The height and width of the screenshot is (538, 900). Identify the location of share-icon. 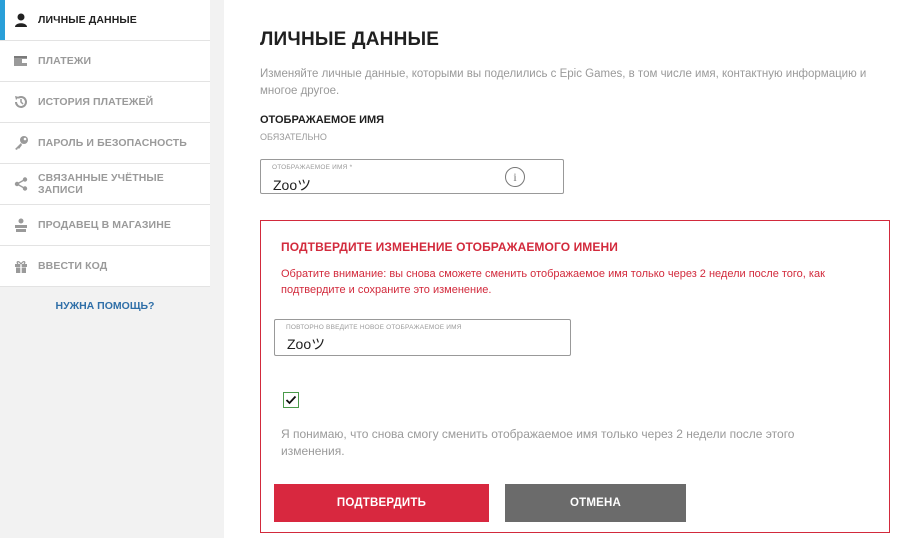
(21, 184).